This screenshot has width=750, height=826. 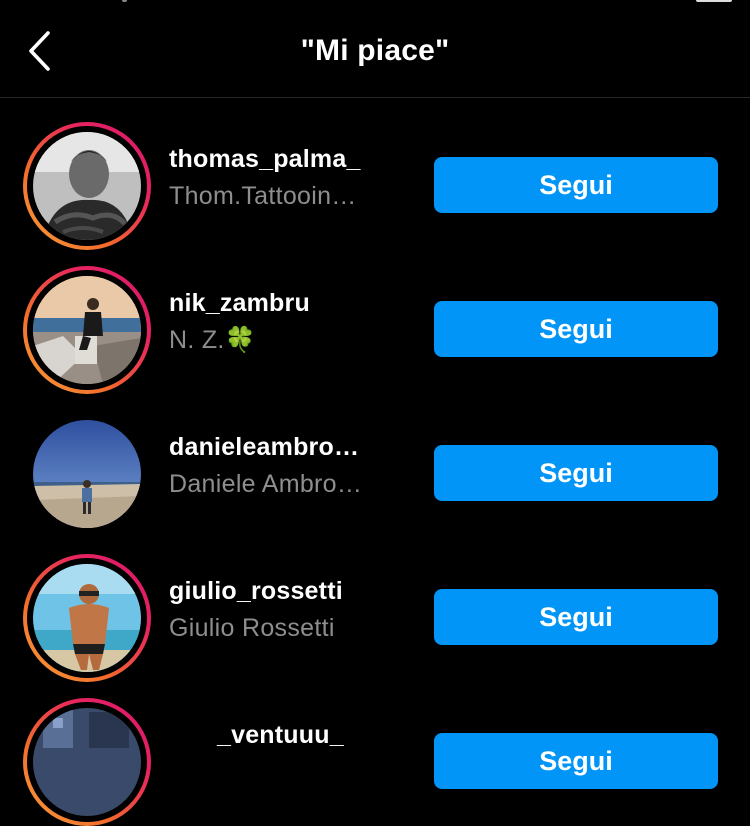 What do you see at coordinates (294, 303) in the screenshot?
I see `username: nik_zambru` at bounding box center [294, 303].